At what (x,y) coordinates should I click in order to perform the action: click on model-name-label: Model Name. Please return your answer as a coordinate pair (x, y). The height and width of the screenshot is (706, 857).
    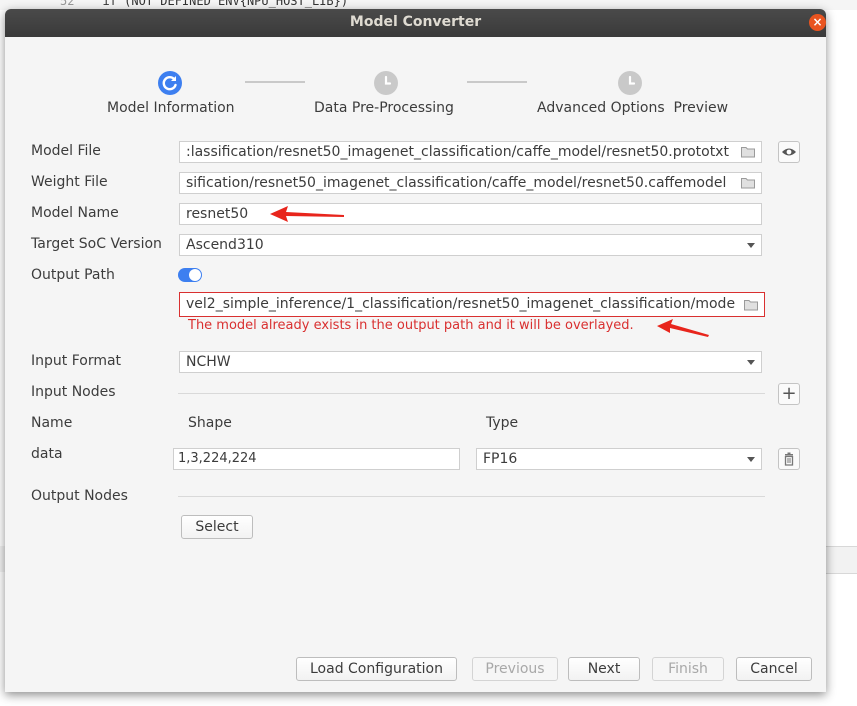
    Looking at the image, I should click on (75, 213).